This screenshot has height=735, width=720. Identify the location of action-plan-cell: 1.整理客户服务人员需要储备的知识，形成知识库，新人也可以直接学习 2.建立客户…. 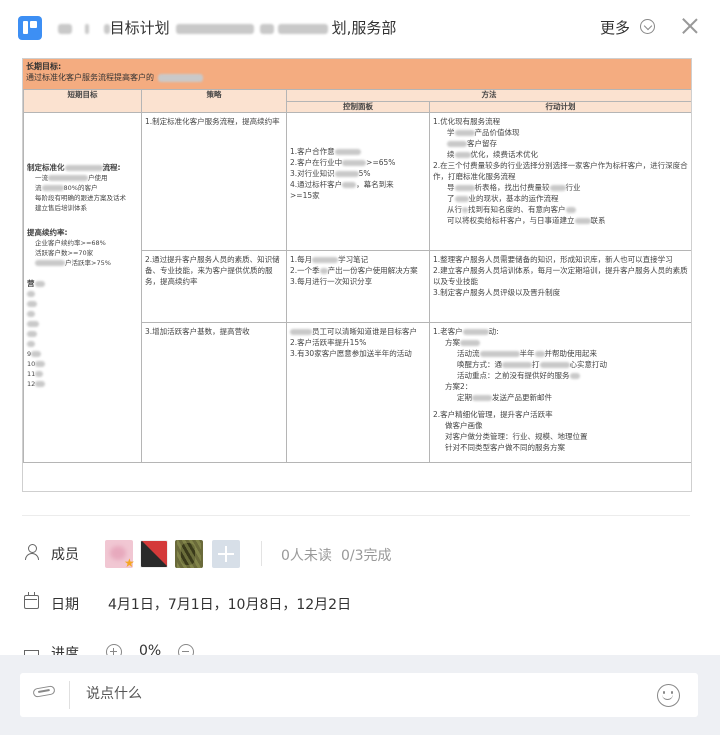
(560, 286).